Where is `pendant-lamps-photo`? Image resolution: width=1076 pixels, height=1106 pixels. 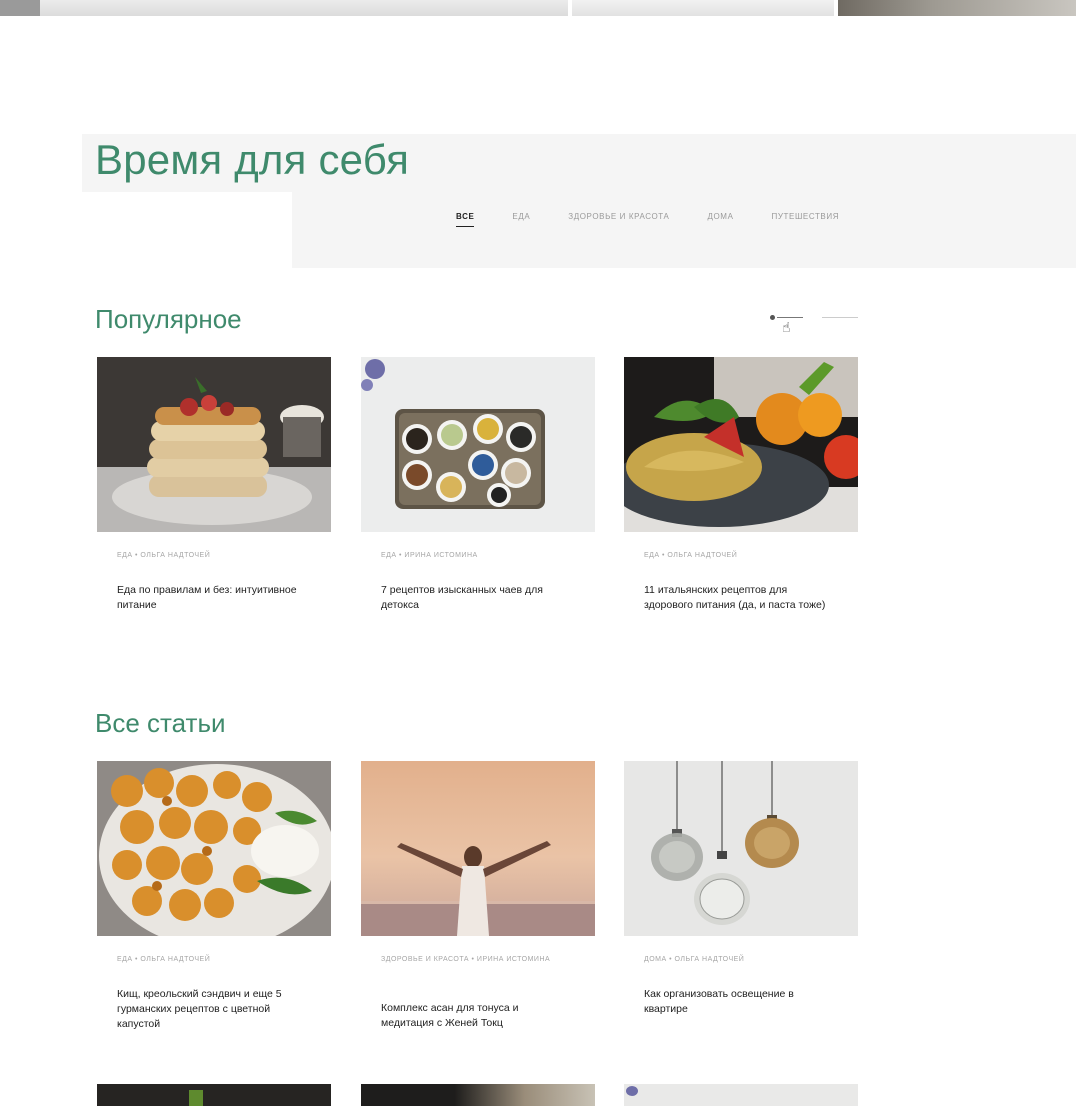 pendant-lamps-photo is located at coordinates (741, 848).